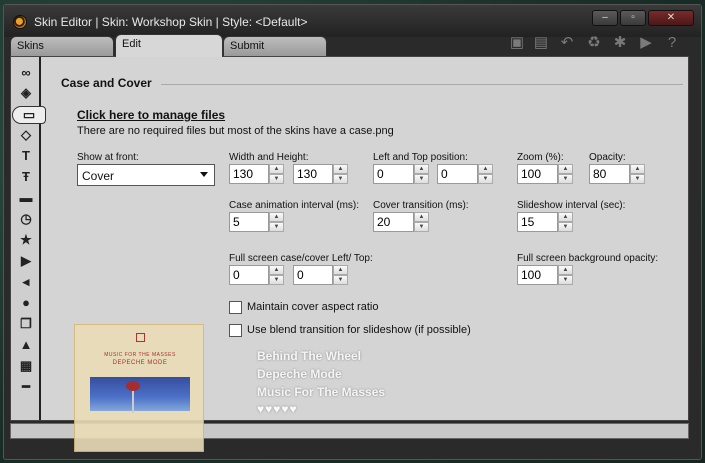  What do you see at coordinates (62, 46) in the screenshot?
I see `tab-skins: Skins` at bounding box center [62, 46].